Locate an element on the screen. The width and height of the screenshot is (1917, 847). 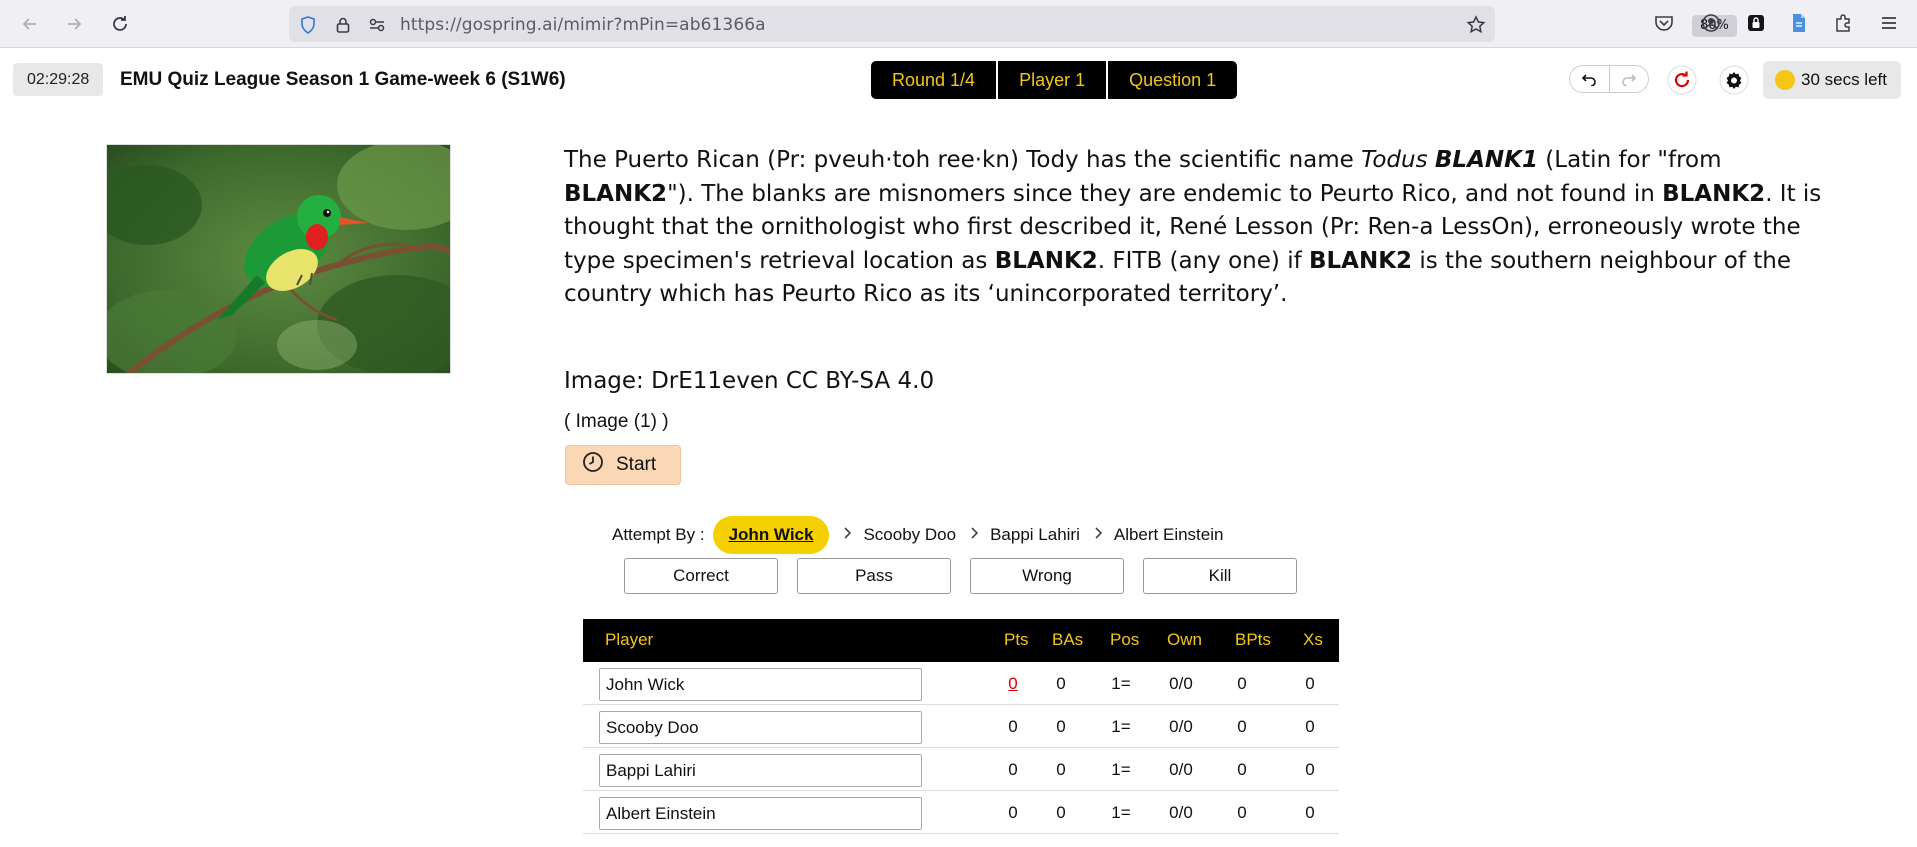
lock-icon is located at coordinates (343, 25).